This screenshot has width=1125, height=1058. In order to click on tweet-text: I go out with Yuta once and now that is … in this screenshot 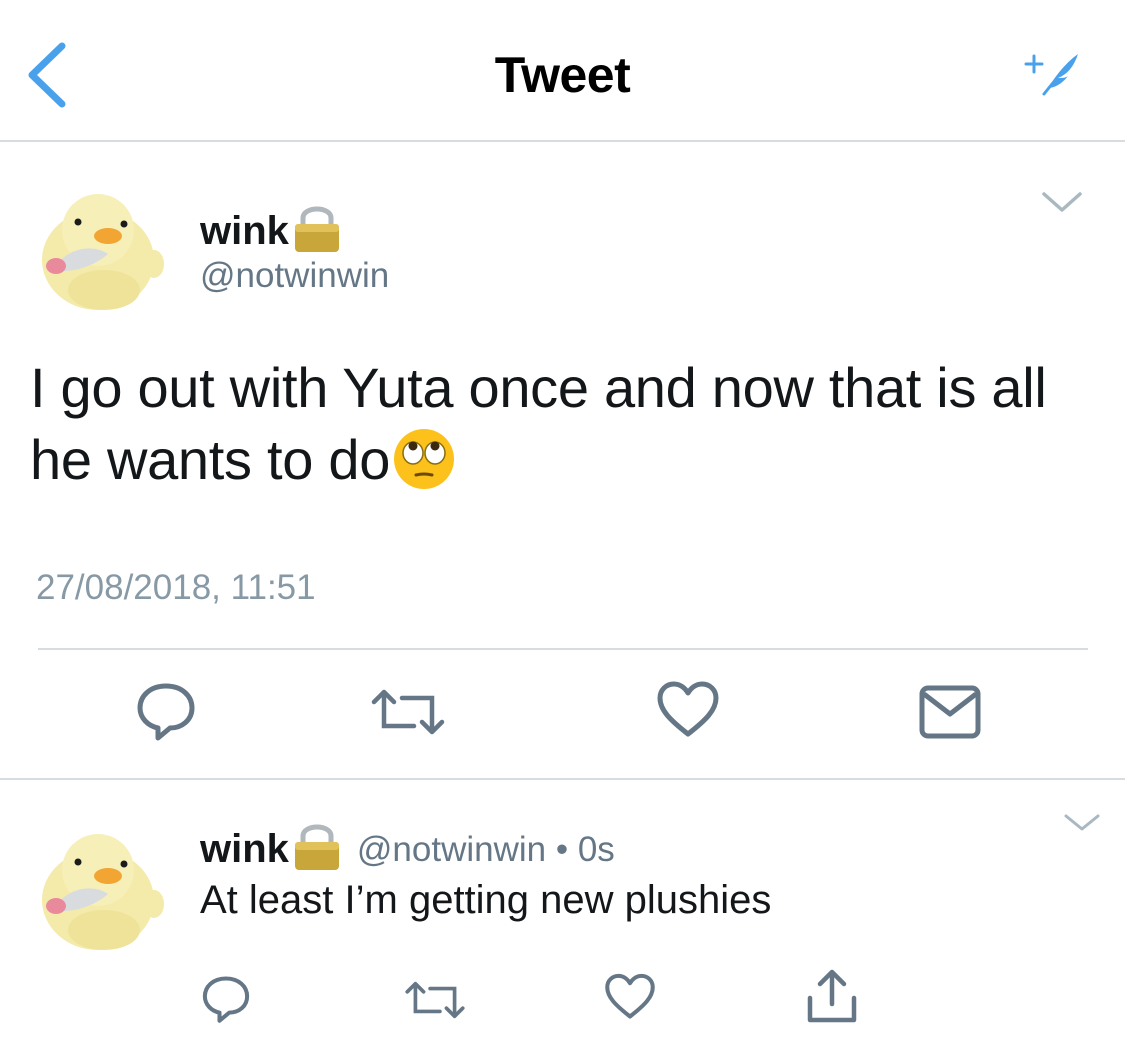, I will do `click(570, 424)`.